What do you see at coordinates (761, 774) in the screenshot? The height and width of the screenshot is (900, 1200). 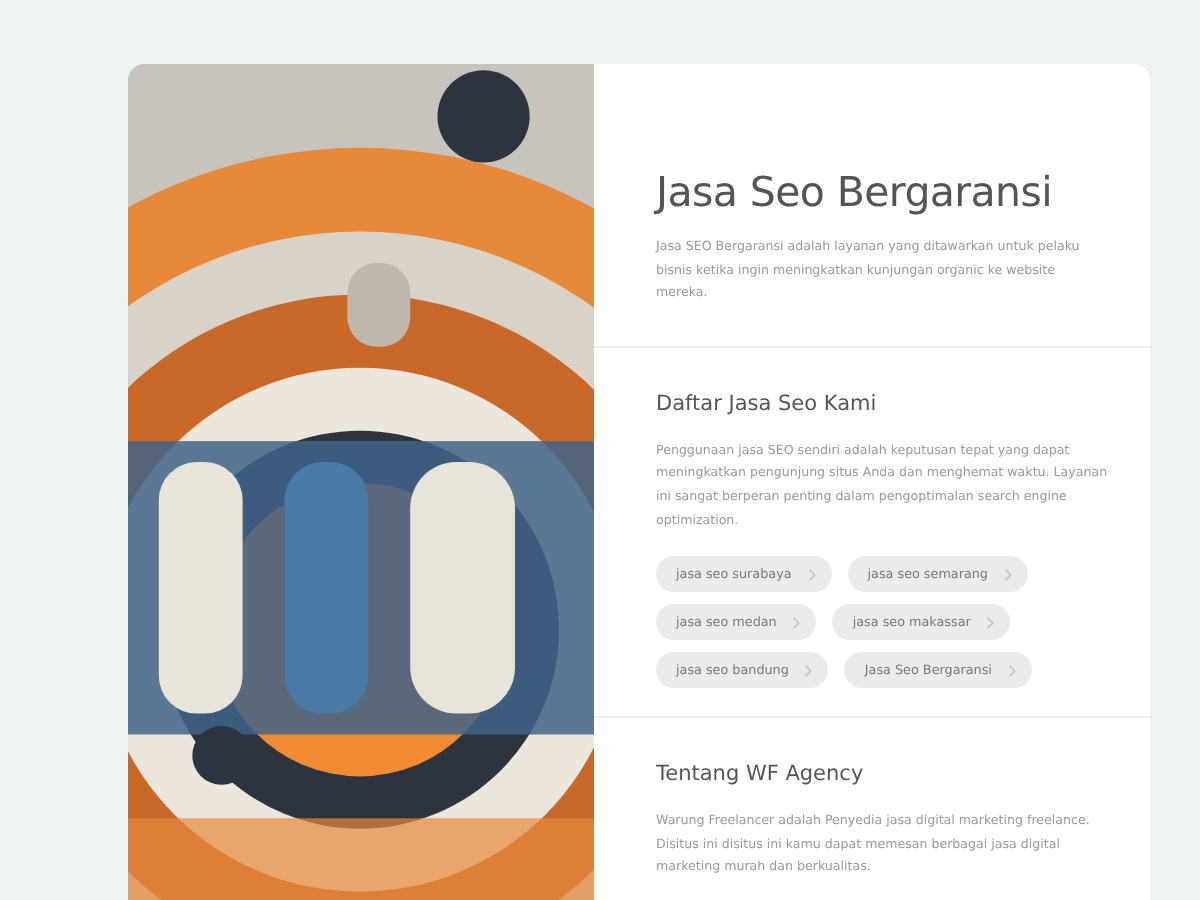 I see `section-heading: Tentang WF Agency` at bounding box center [761, 774].